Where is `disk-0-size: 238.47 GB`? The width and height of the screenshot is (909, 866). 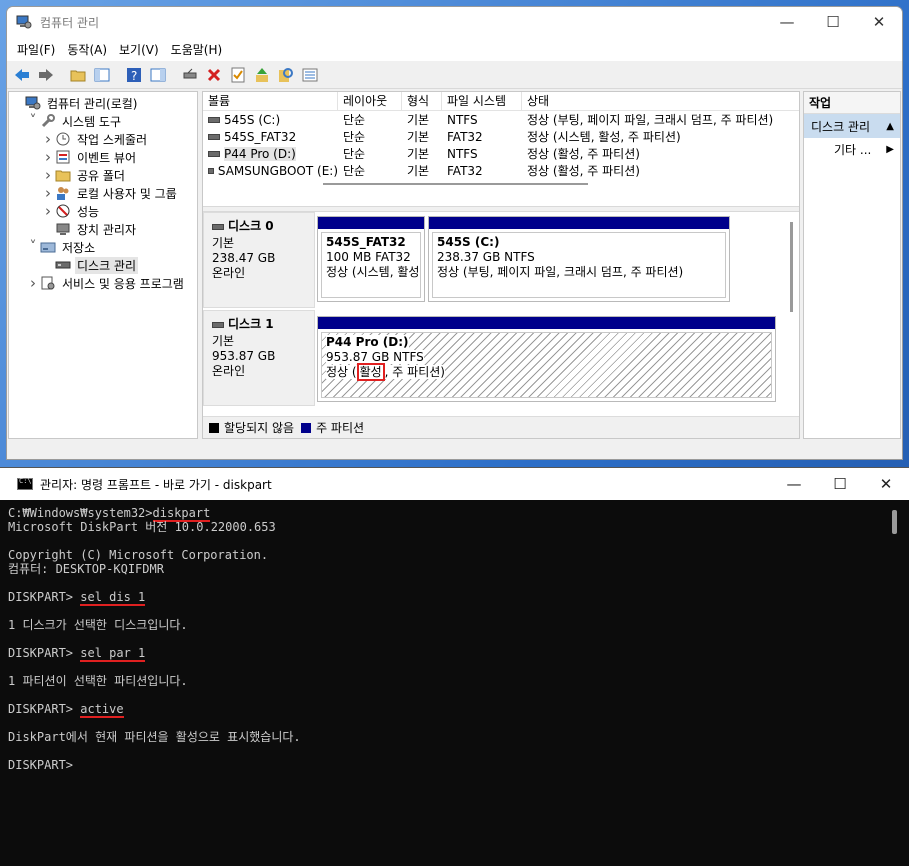
disk-0-size: 238.47 GB is located at coordinates (244, 258).